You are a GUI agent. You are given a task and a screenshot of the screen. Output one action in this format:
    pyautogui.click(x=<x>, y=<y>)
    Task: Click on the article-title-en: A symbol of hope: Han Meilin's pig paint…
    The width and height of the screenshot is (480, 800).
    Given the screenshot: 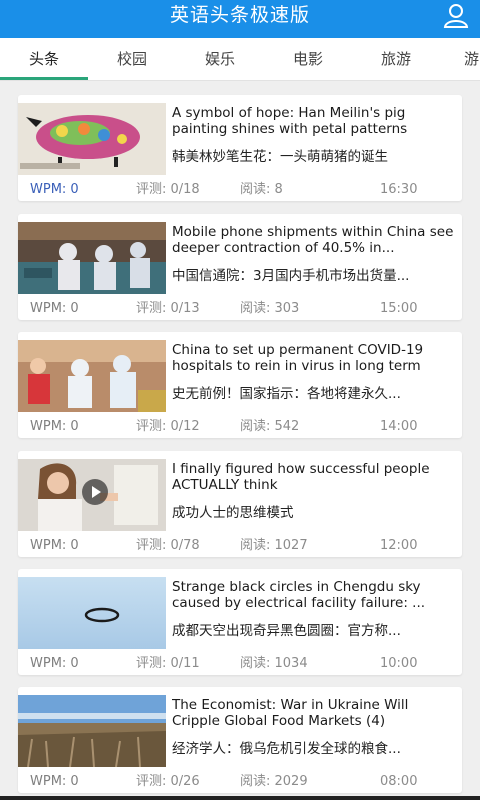 What is the action you would take?
    pyautogui.click(x=290, y=121)
    